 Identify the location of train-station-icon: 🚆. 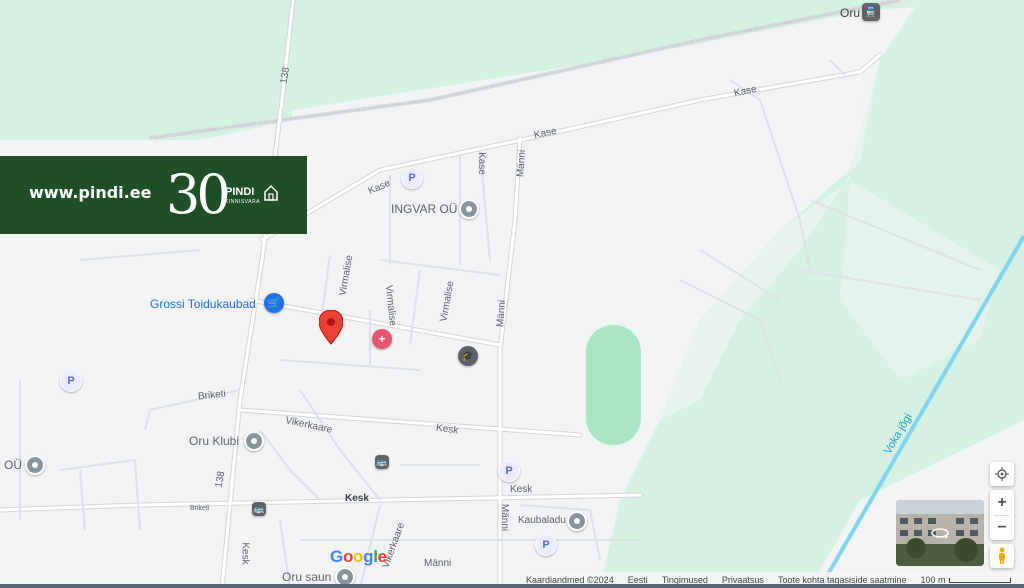
(871, 12).